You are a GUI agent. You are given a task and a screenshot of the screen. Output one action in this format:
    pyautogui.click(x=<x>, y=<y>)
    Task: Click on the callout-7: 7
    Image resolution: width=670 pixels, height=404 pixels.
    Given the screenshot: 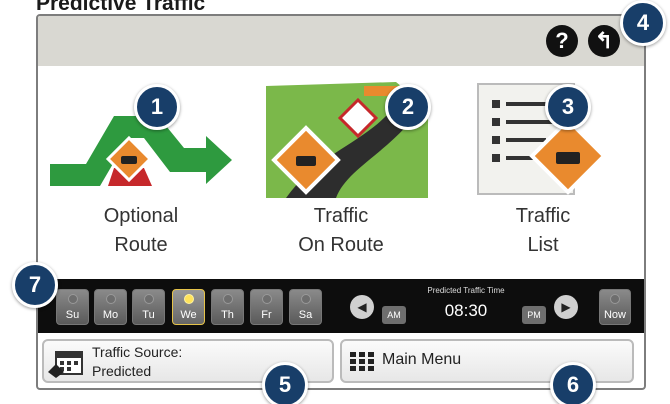 What is the action you would take?
    pyautogui.click(x=35, y=285)
    